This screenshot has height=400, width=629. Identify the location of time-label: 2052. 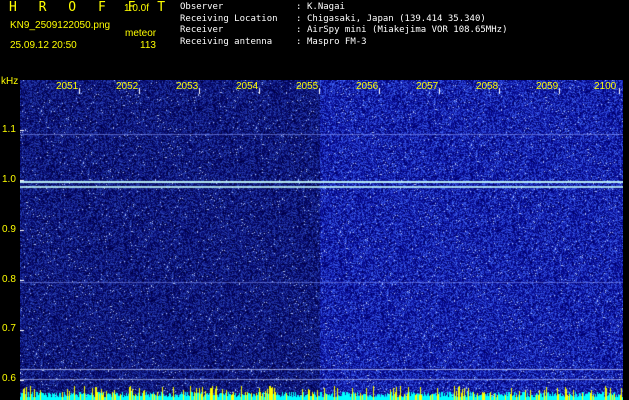
(127, 86).